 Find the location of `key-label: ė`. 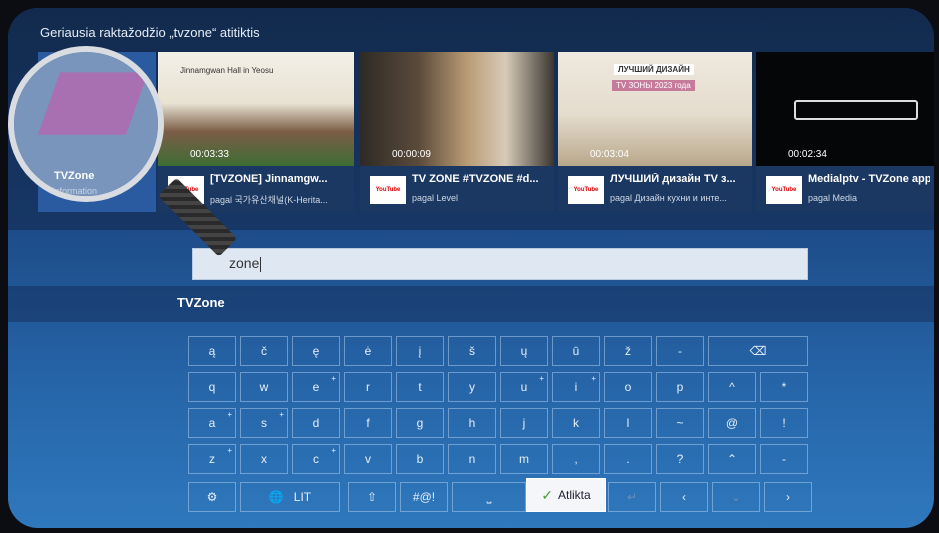

key-label: ė is located at coordinates (368, 351).